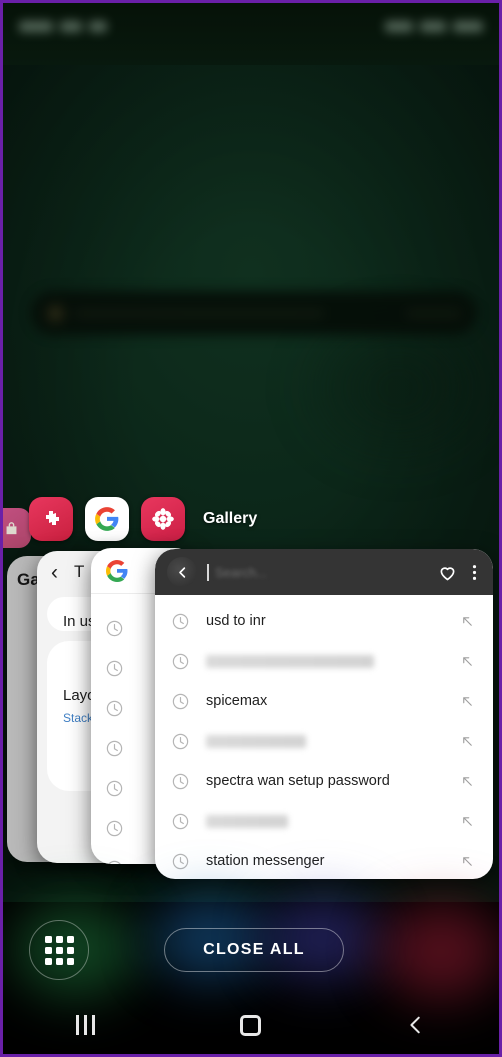 The image size is (502, 1057). What do you see at coordinates (230, 518) in the screenshot?
I see `active-app-label: Gallery` at bounding box center [230, 518].